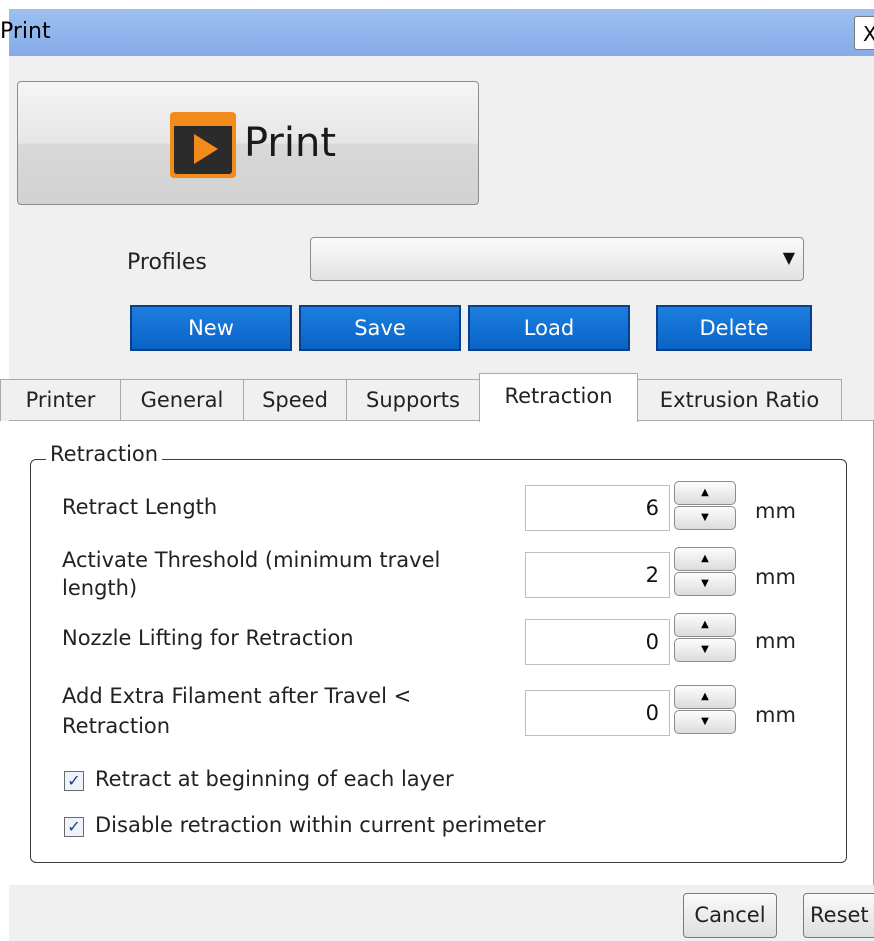 This screenshot has height=941, width=874. What do you see at coordinates (775, 641) in the screenshot?
I see `nozzle-lifting-unit: mm` at bounding box center [775, 641].